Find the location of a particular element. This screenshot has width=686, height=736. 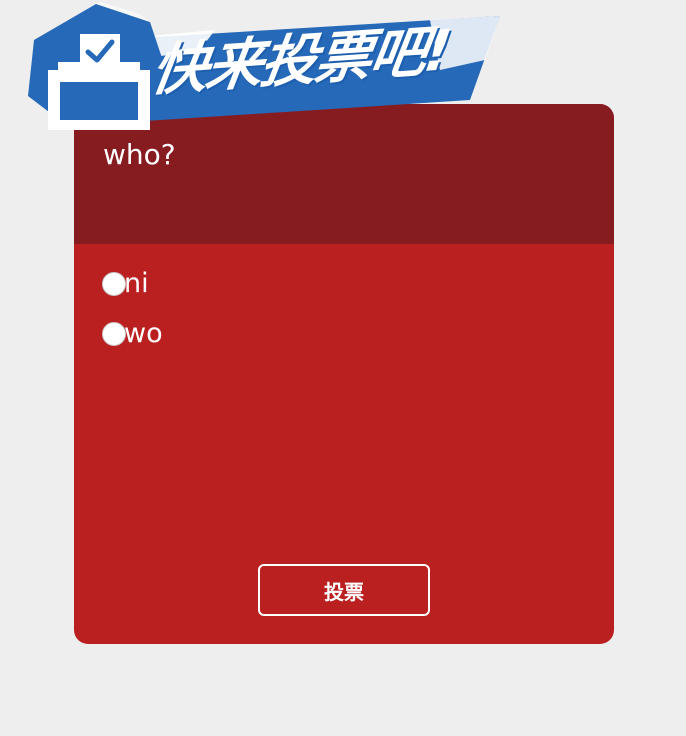

poll-question: who? is located at coordinates (139, 154).